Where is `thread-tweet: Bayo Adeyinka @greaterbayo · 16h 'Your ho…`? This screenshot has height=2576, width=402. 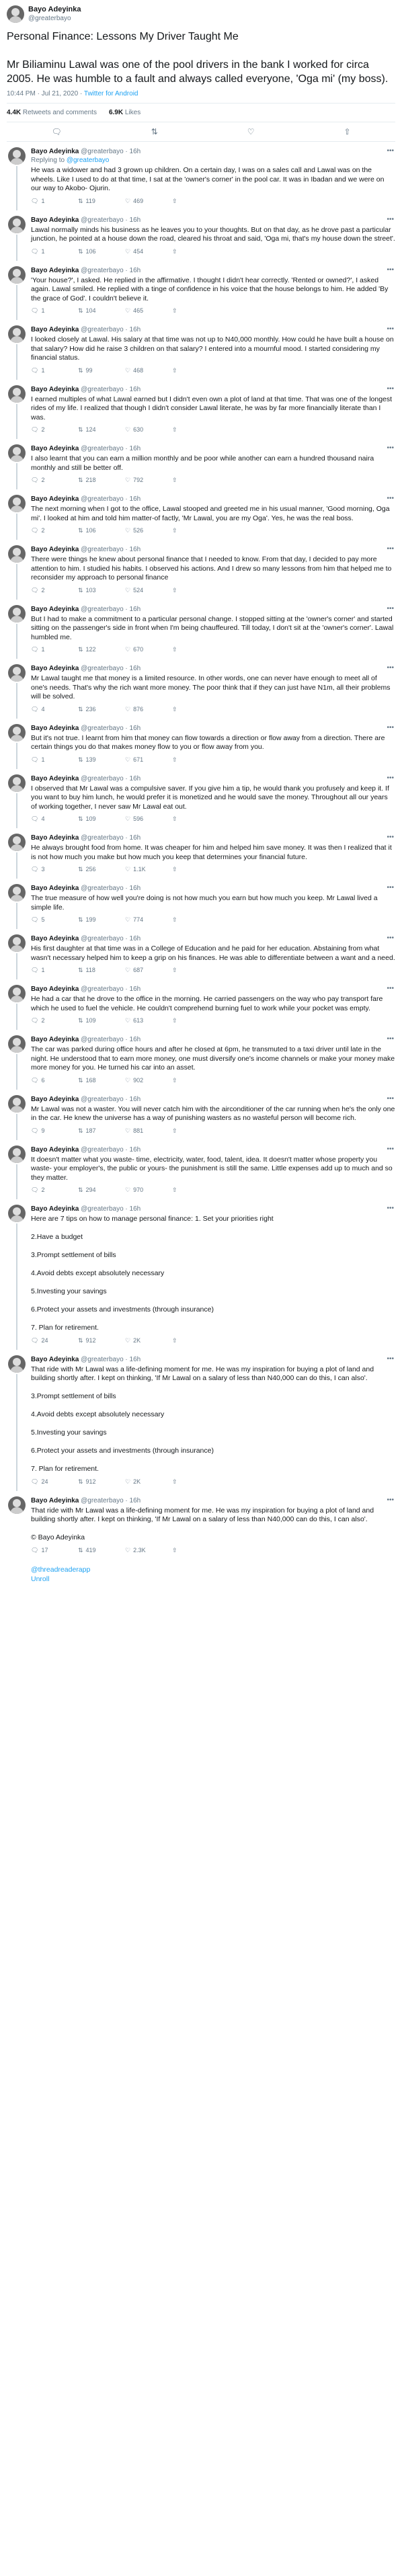
thread-tweet: Bayo Adeyinka @greaterbayo · 16h 'Your ho… is located at coordinates (201, 290).